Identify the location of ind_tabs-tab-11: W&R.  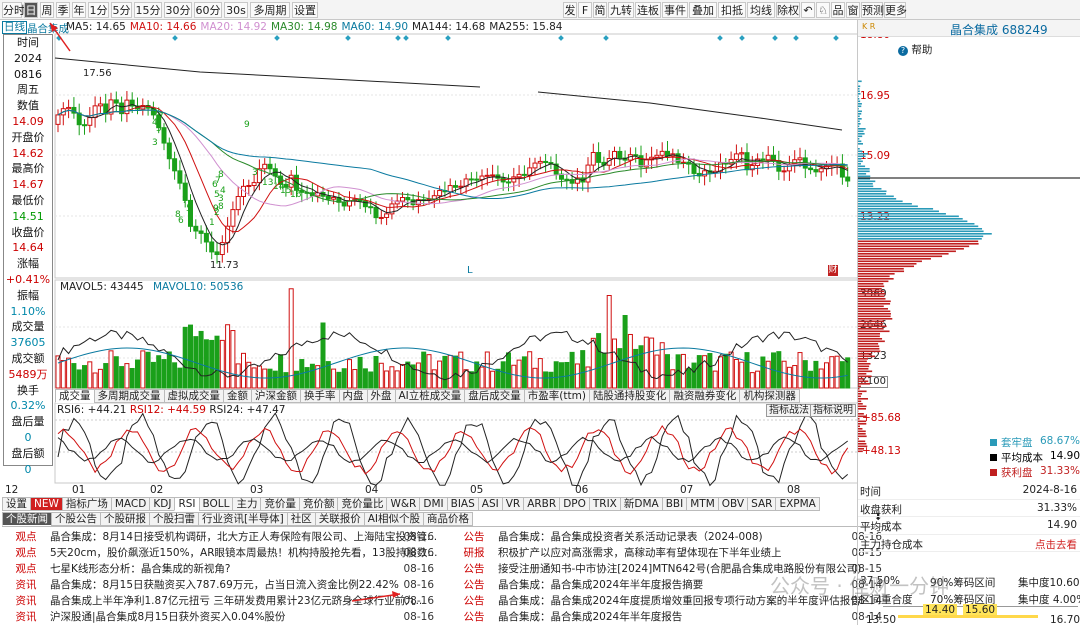
(403, 504).